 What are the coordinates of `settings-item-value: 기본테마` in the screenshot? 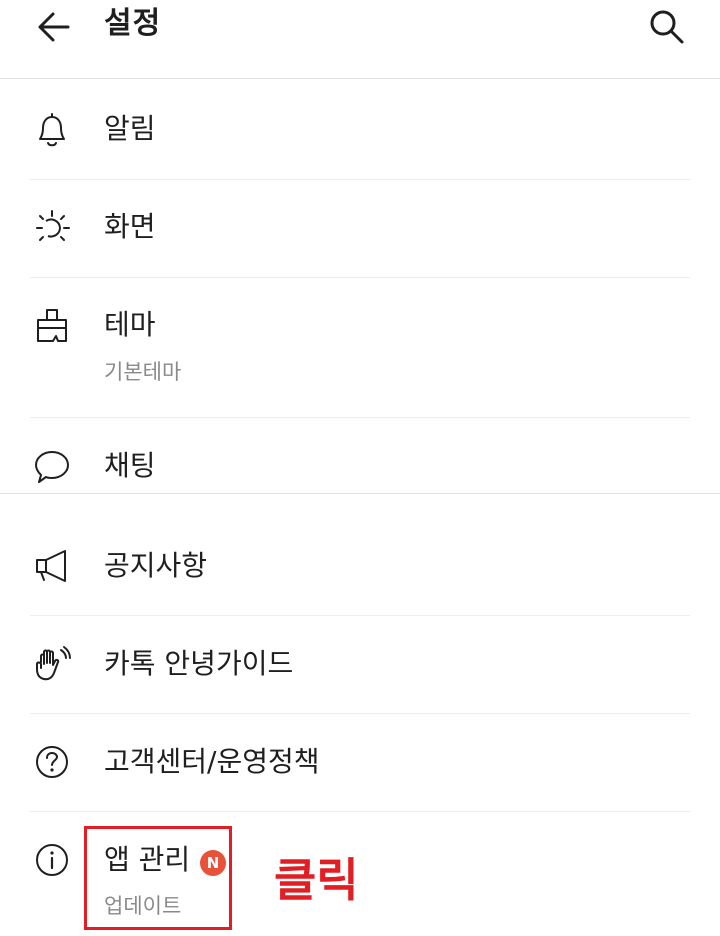 It's located at (143, 372).